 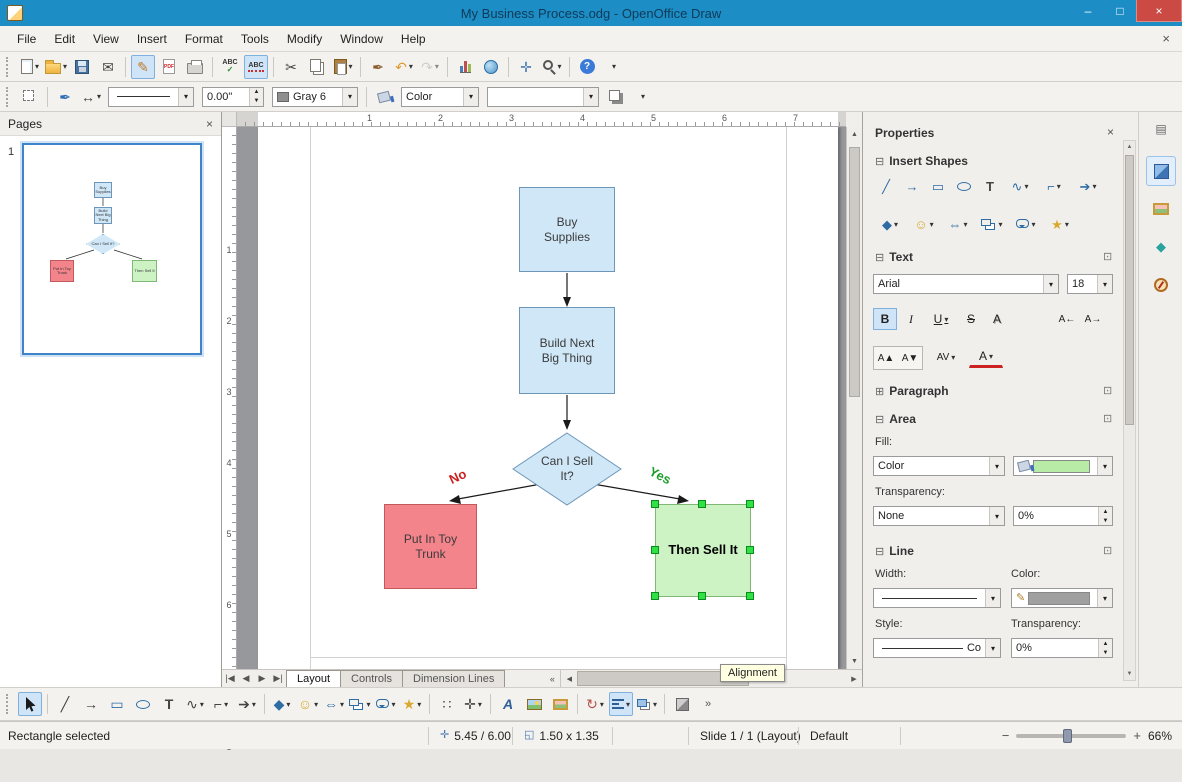 I want to click on ellipse-tool-button, so click(x=143, y=704).